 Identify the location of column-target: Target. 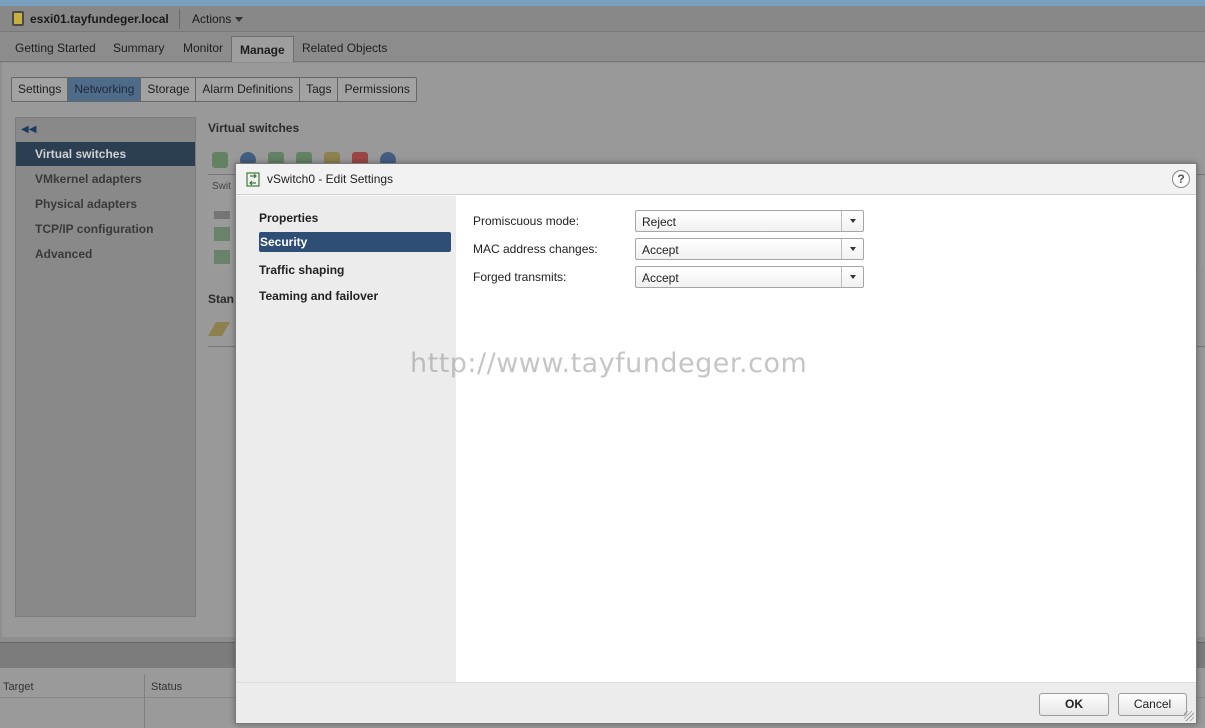
(18, 687).